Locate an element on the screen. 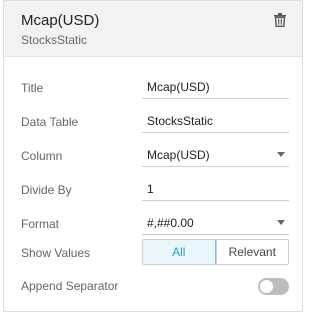 Image resolution: width=320 pixels, height=314 pixels. show-values-toggle: All Relevant is located at coordinates (215, 252).